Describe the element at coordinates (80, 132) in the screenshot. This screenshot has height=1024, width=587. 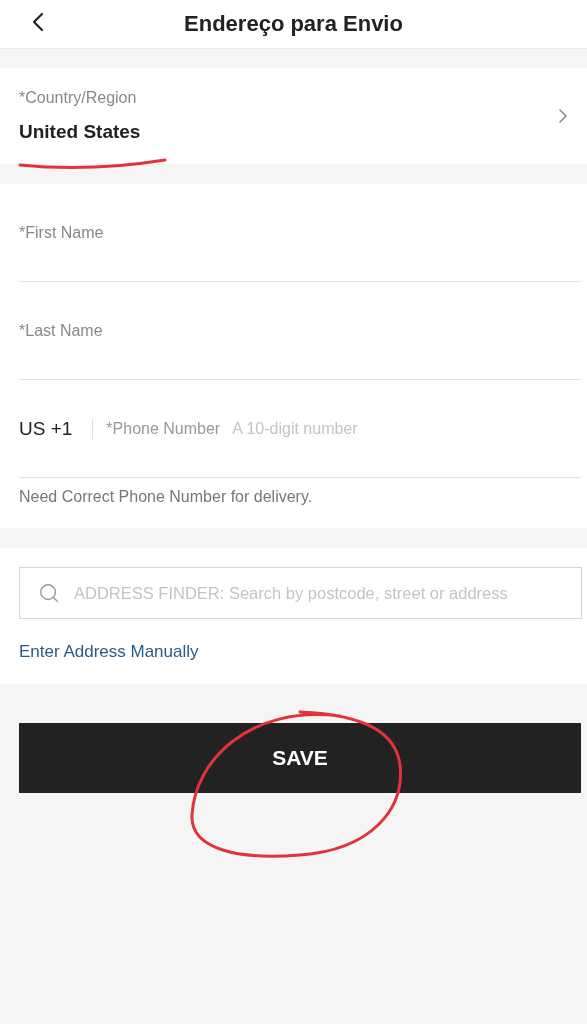
I see `country-value: United States` at that location.